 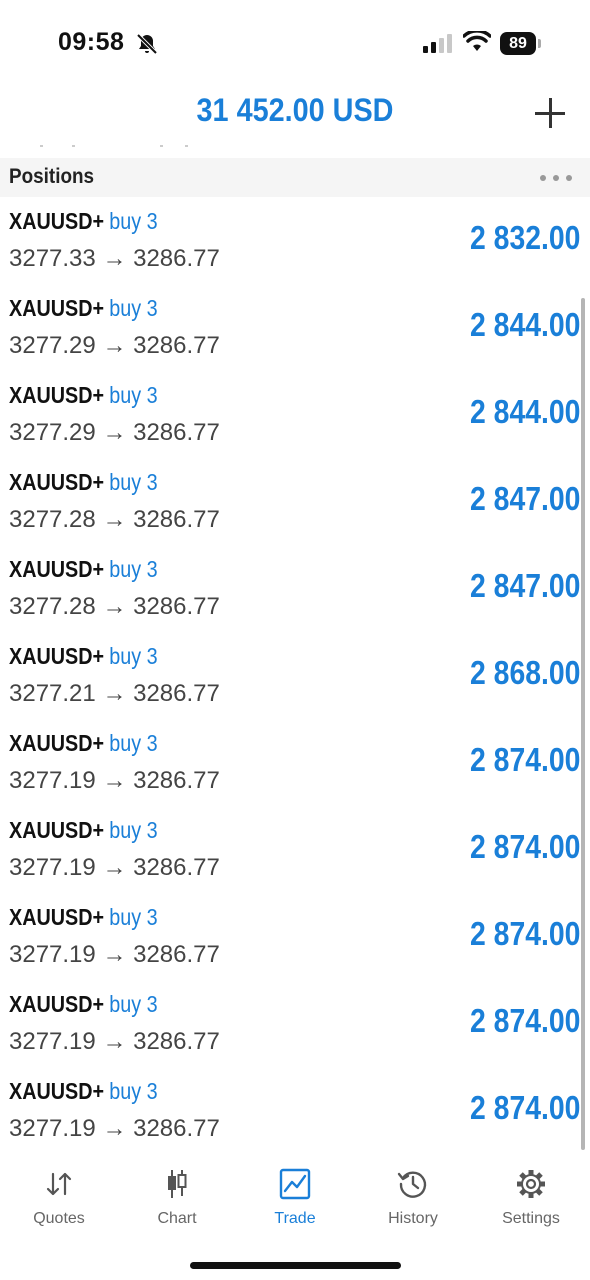 What do you see at coordinates (295, 1201) in the screenshot?
I see `tab-trade: Trade` at bounding box center [295, 1201].